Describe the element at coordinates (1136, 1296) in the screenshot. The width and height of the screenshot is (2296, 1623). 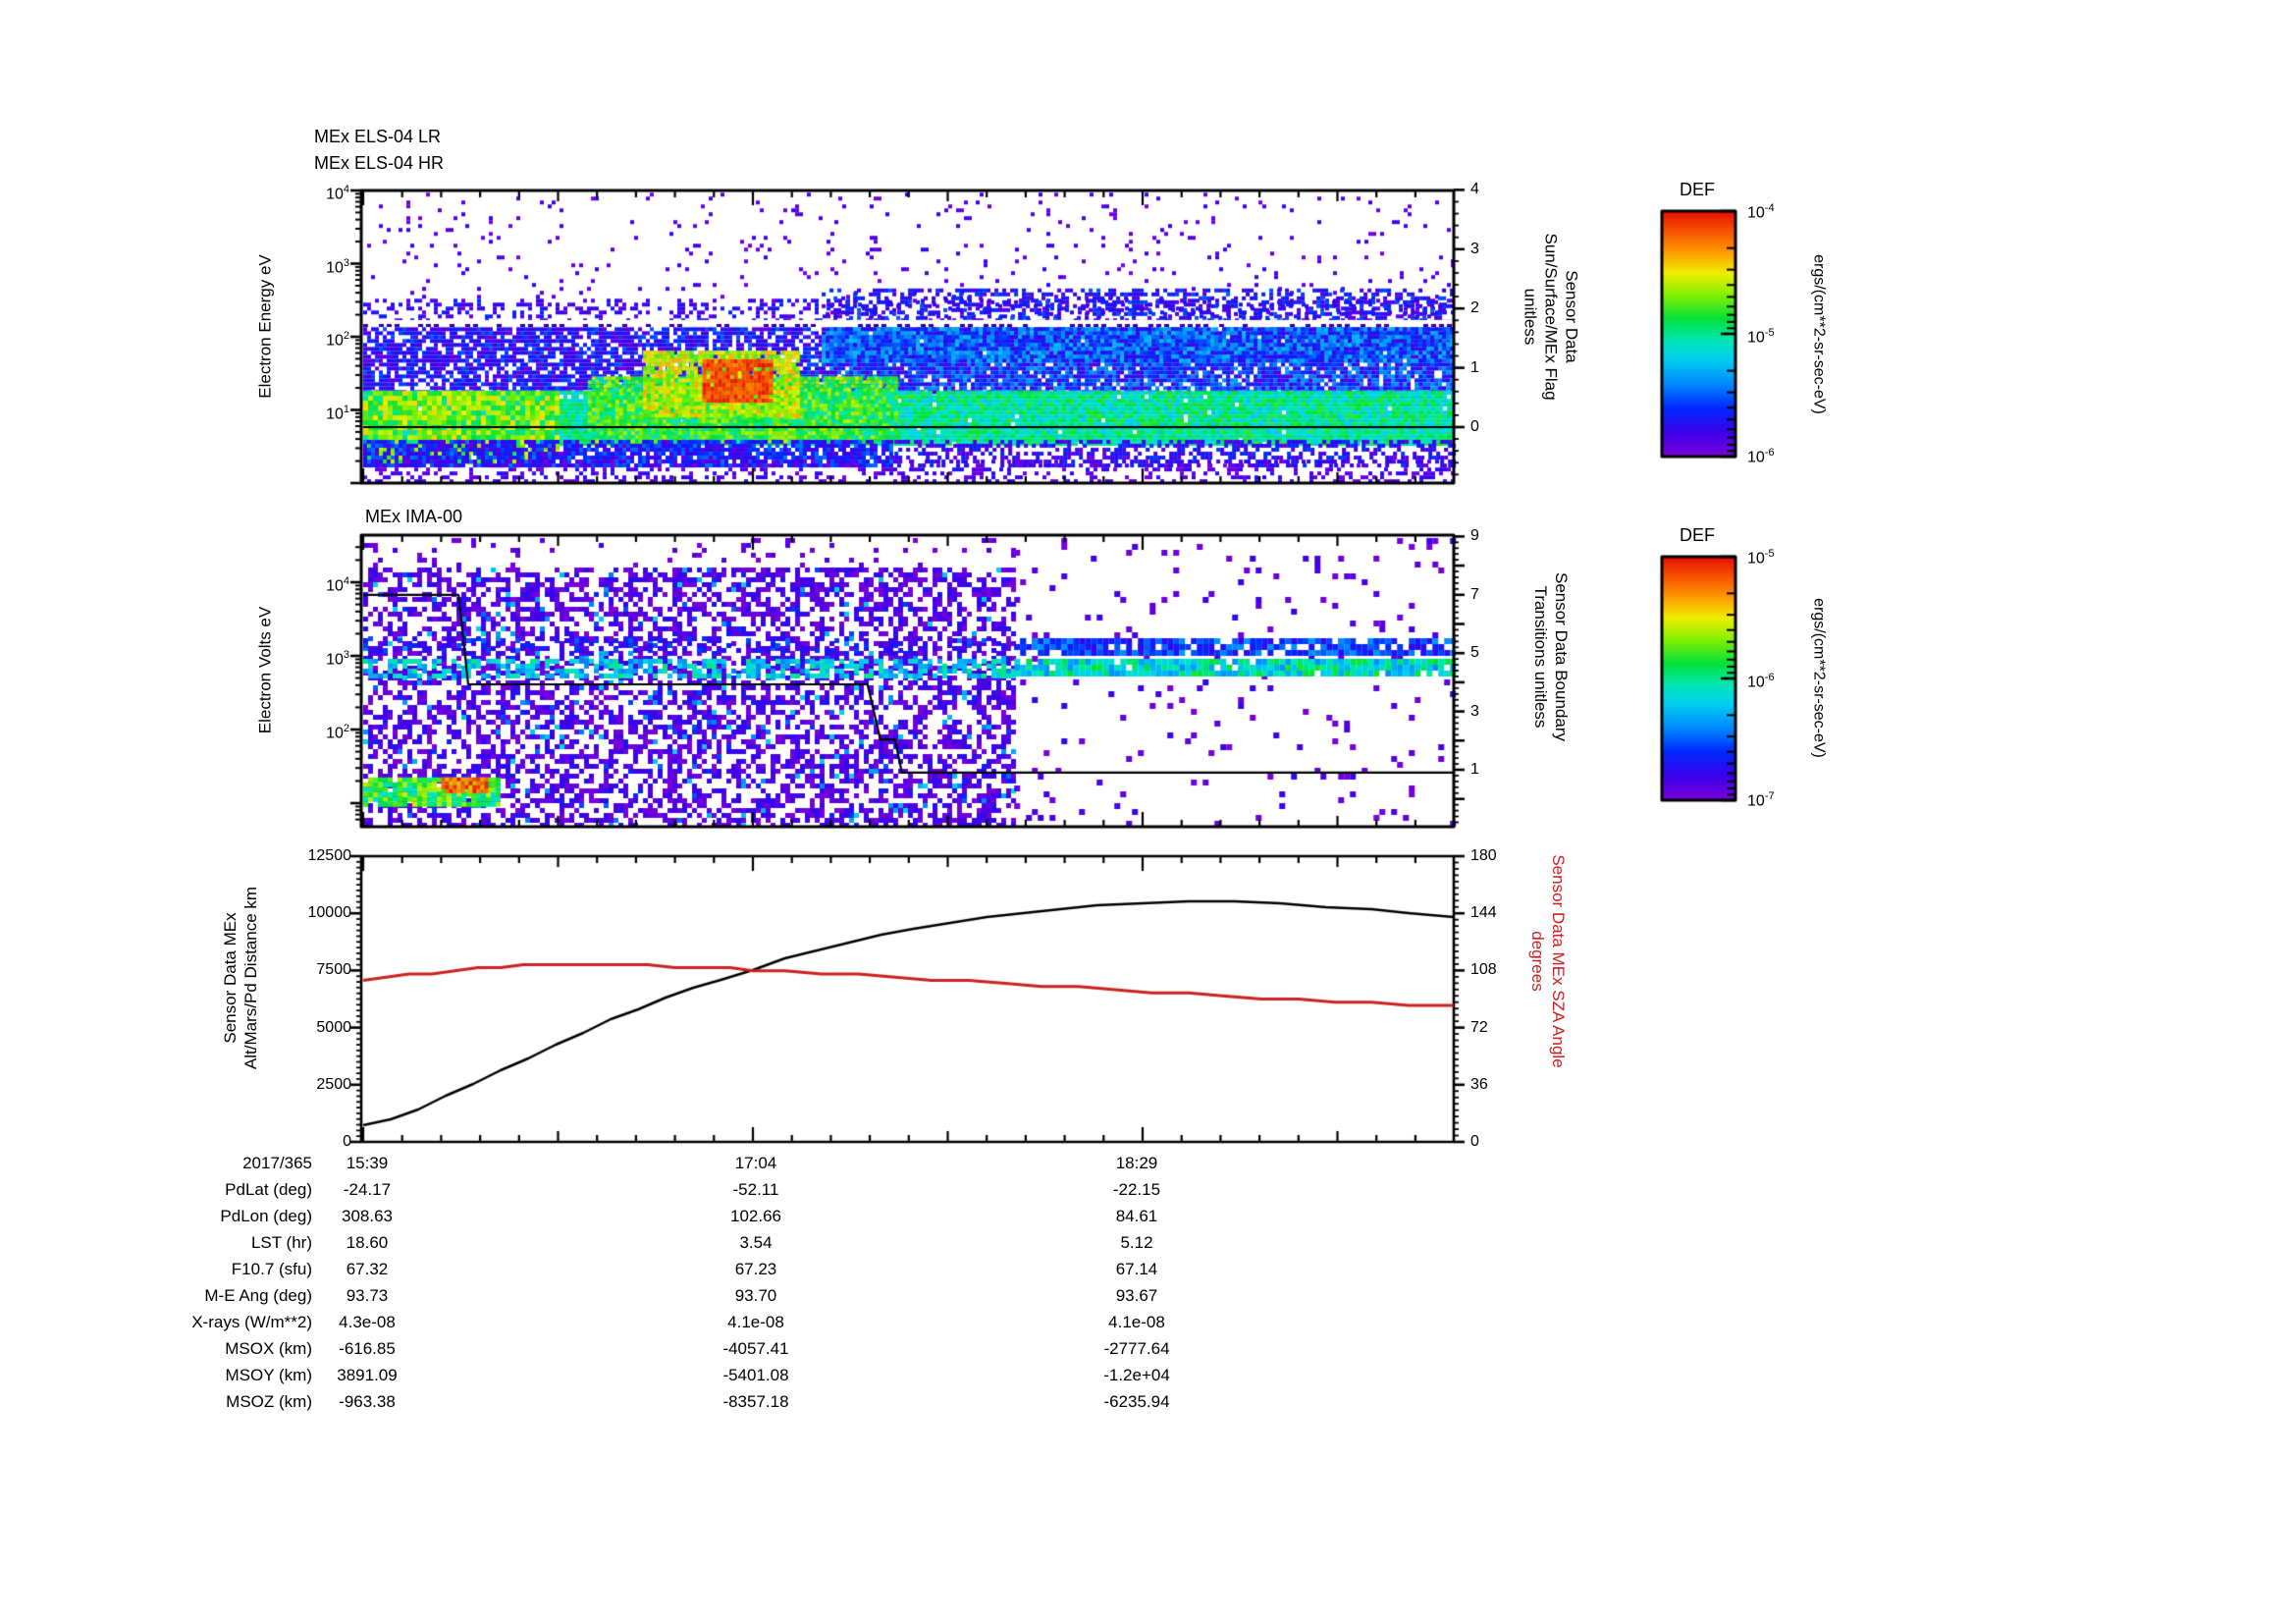
I see `table-cell: 93.67` at that location.